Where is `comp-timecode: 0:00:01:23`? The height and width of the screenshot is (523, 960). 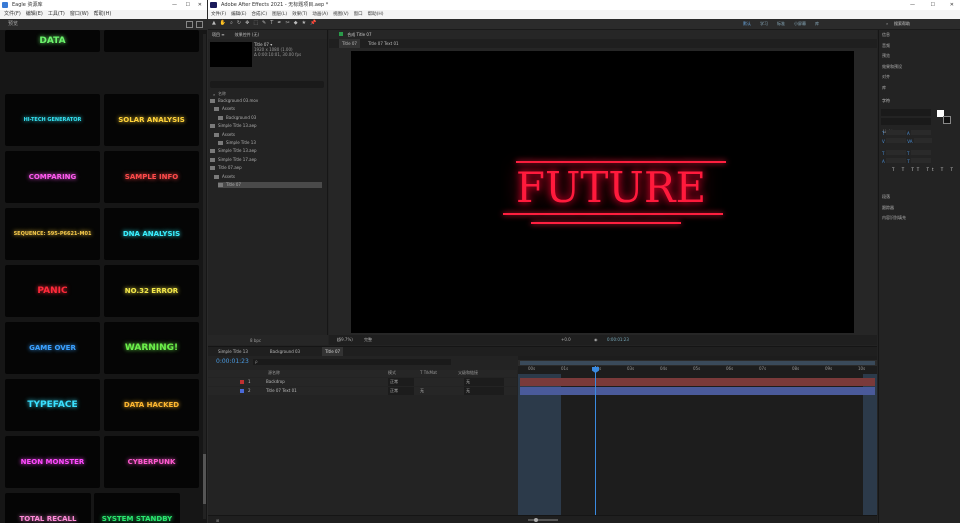
comp-timecode: 0:00:01:23 is located at coordinates (618, 340).